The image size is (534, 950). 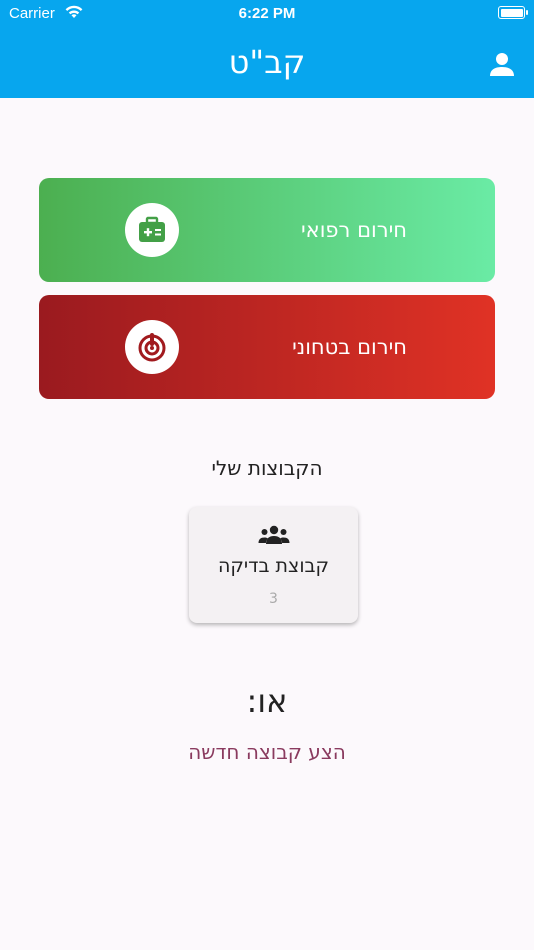 I want to click on page-title: קב"ט, so click(x=267, y=62).